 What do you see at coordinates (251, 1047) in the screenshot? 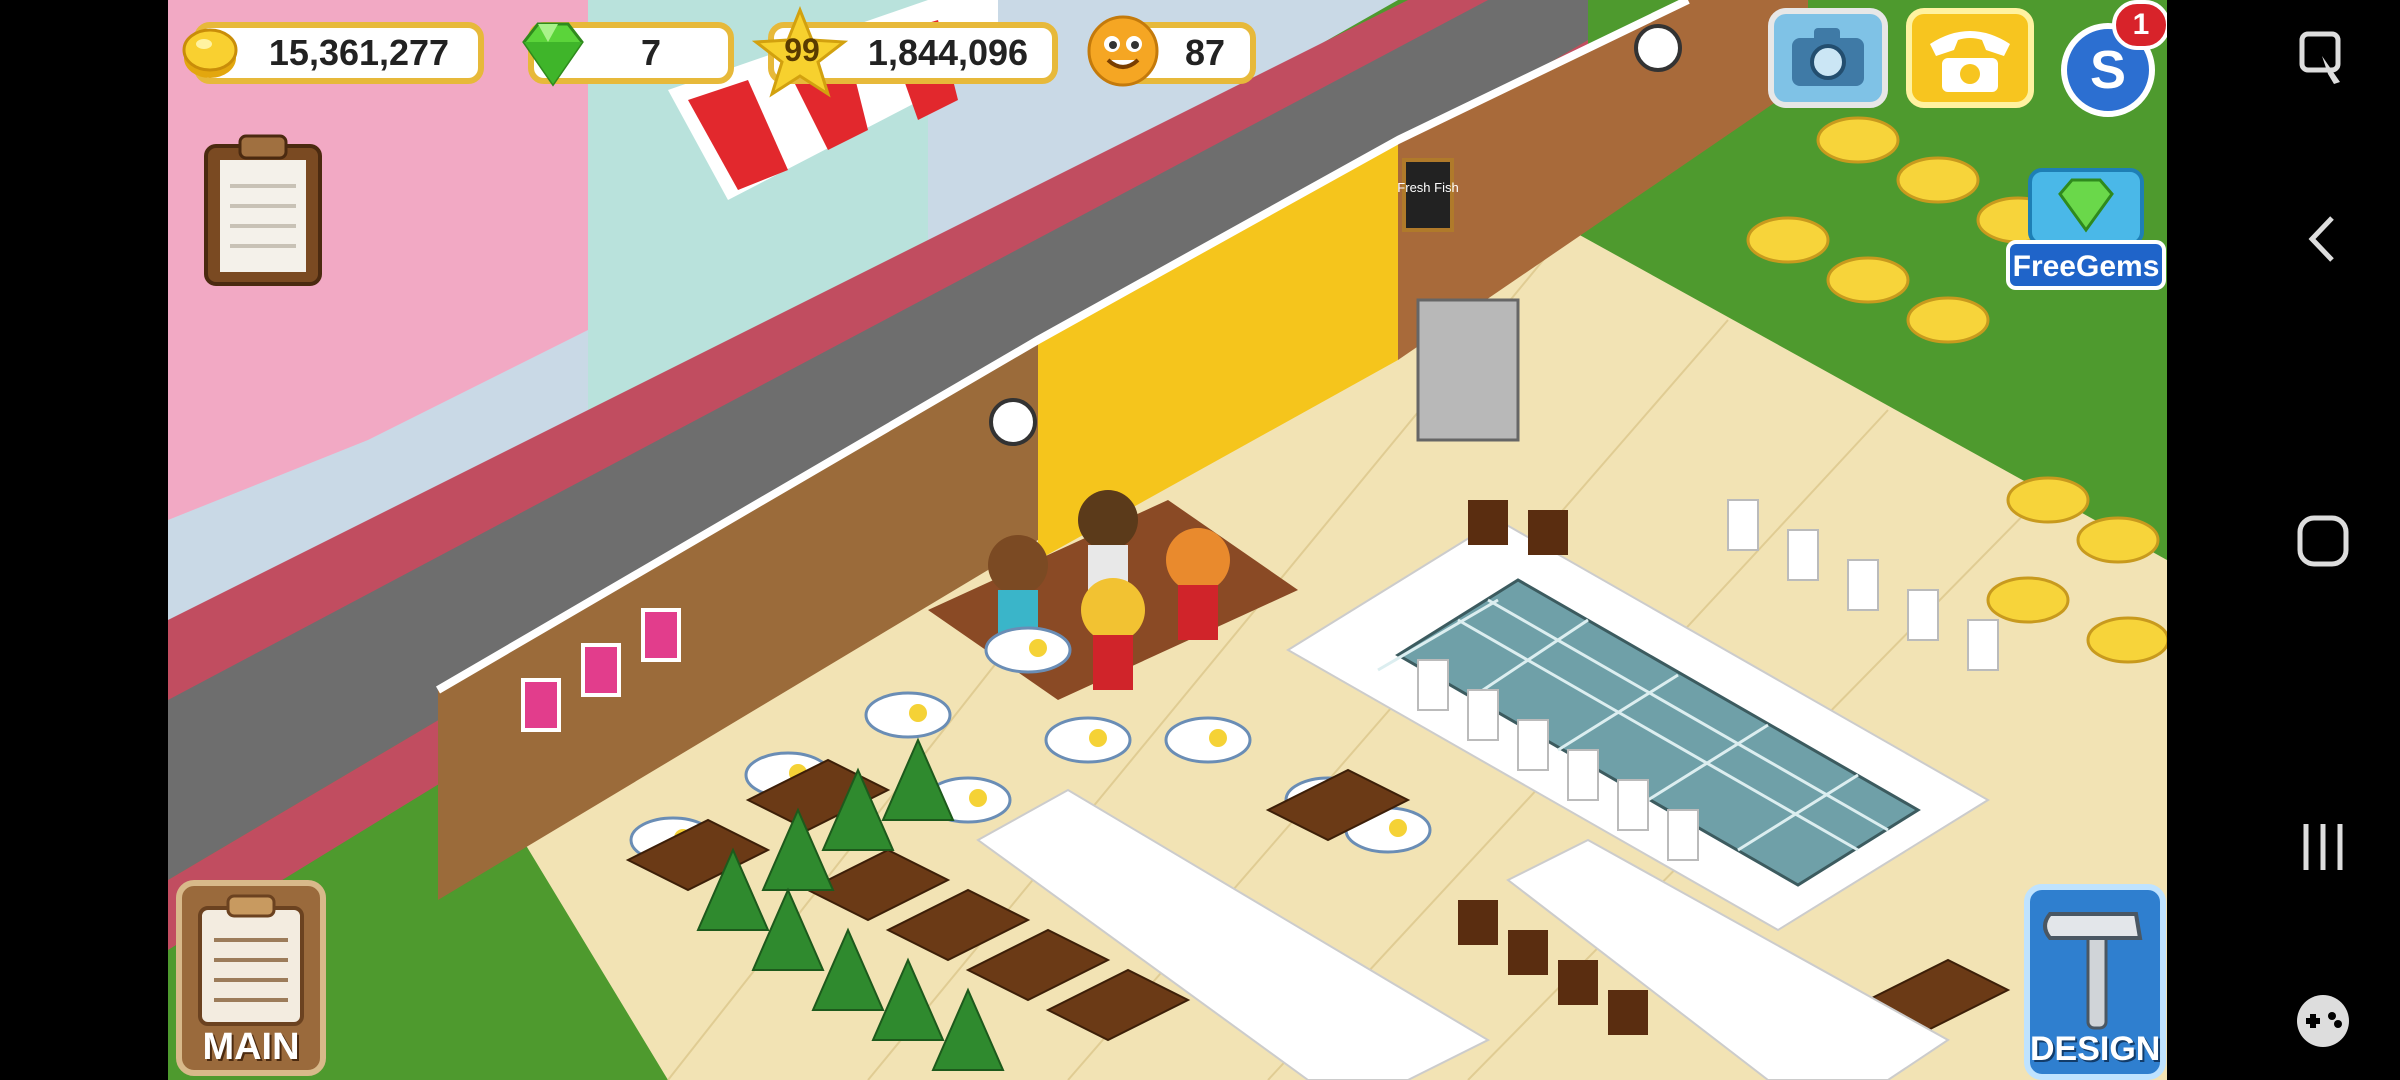
I see `main-label: MAIN` at bounding box center [251, 1047].